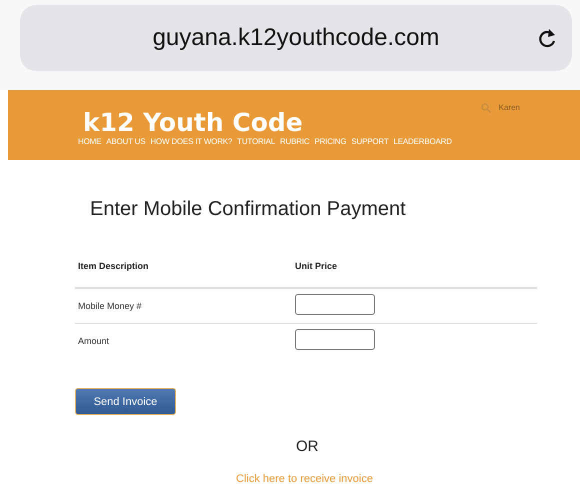  I want to click on nav-link: TUTORIAL, so click(256, 141).